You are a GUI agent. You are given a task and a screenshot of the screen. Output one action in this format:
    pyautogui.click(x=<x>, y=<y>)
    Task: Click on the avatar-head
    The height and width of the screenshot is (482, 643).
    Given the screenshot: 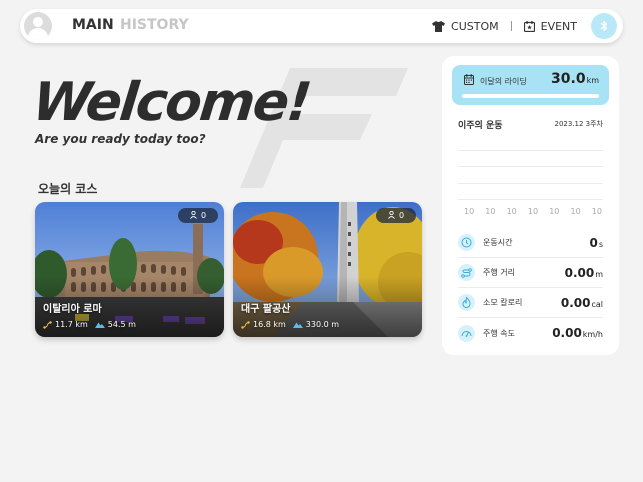 What is the action you would take?
    pyautogui.click(x=38, y=22)
    